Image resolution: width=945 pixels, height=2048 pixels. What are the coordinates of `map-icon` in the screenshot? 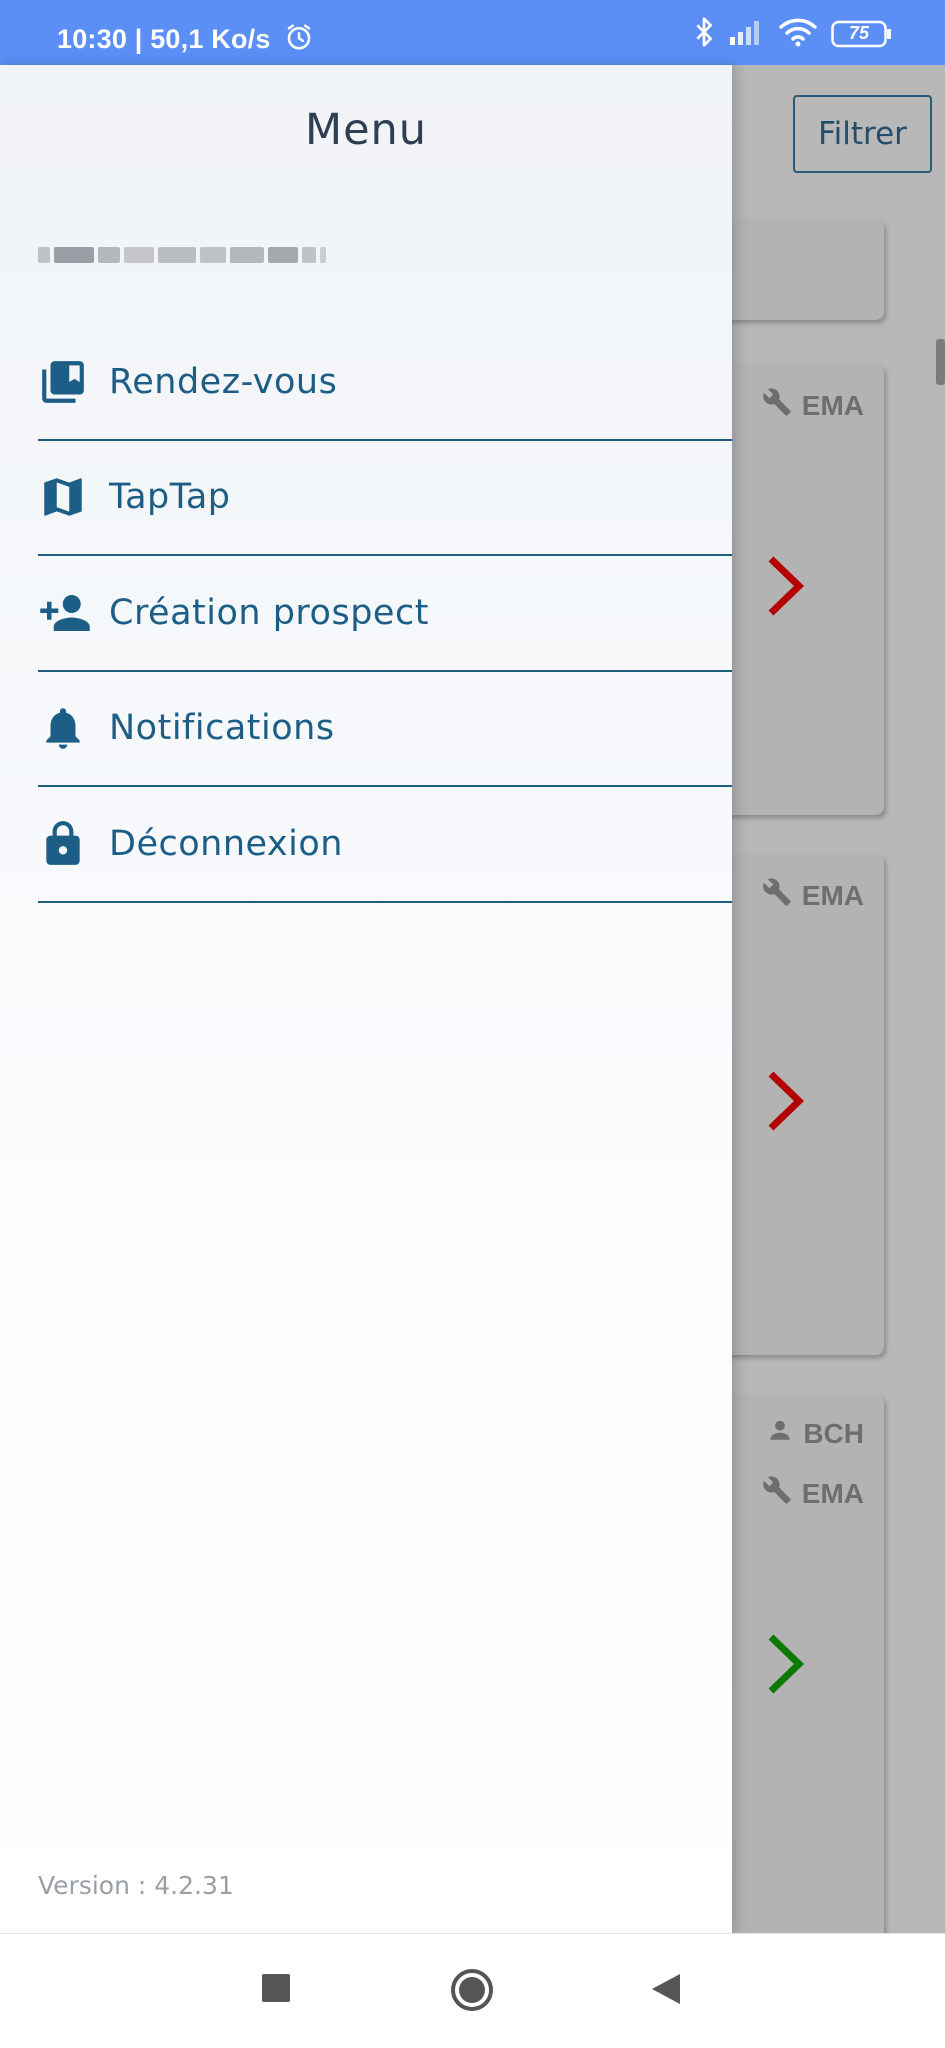 It's located at (65, 497).